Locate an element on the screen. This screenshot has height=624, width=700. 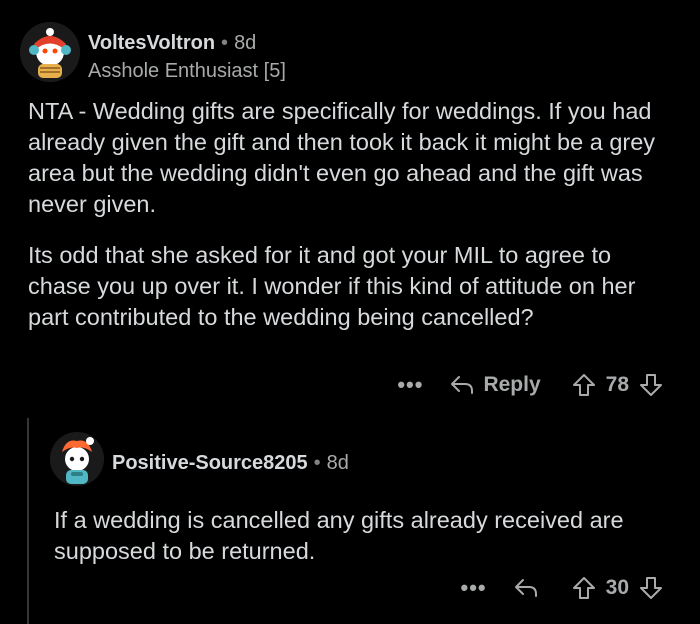
comment-header: VoltesVoltron • 8d Asshole Enthusiast [5] is located at coordinates (153, 53).